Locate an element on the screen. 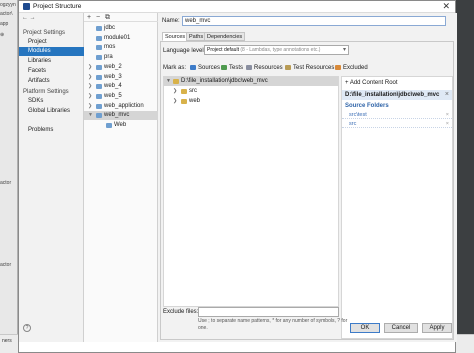 The image size is (474, 353). module-list-item: ❯ web_2 is located at coordinates (121, 67).